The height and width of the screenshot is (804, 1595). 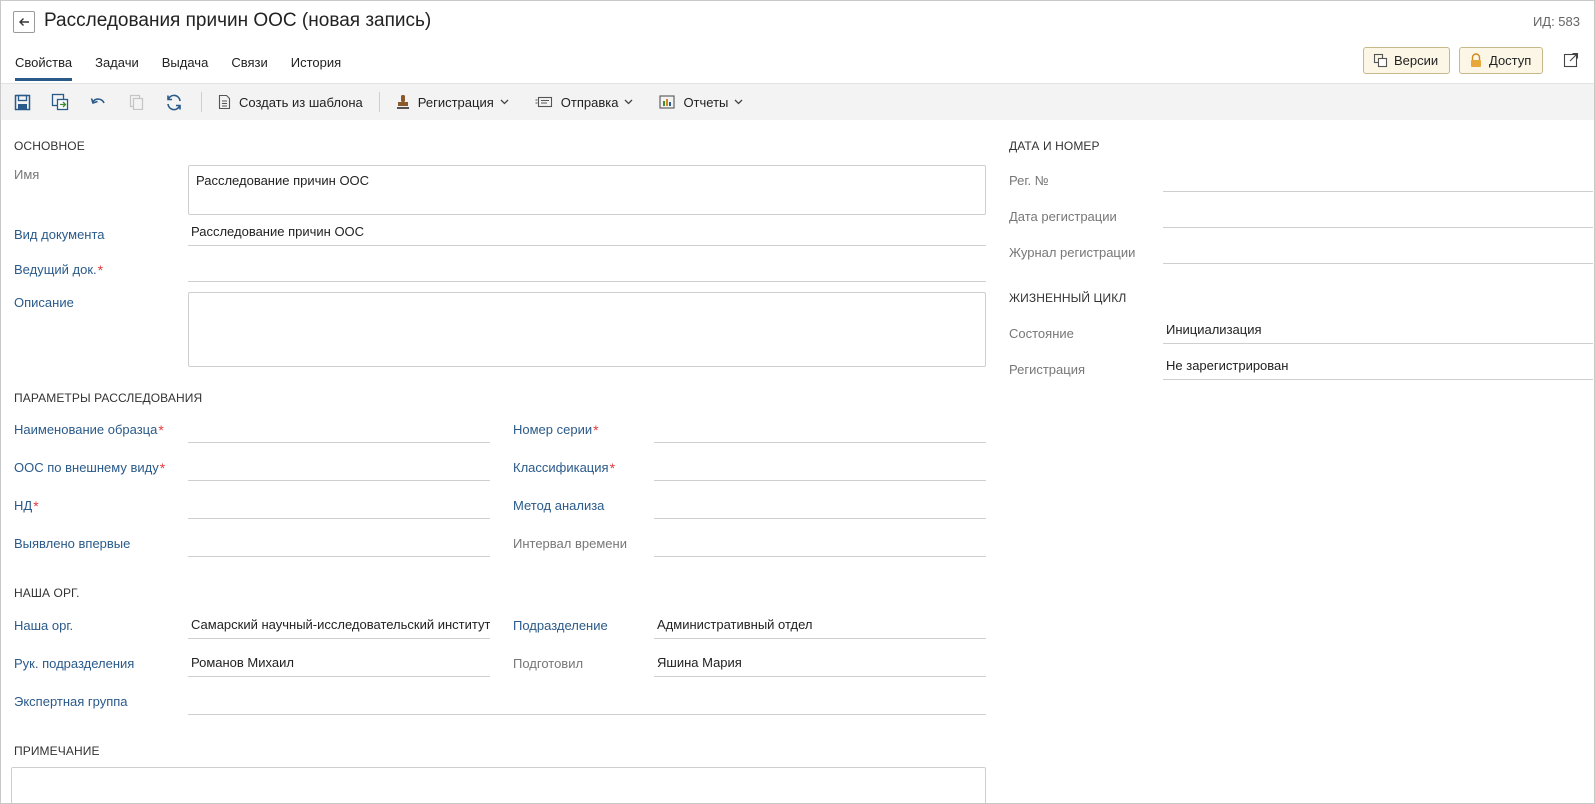 I want to click on org-label: Наша орг., so click(x=44, y=625).